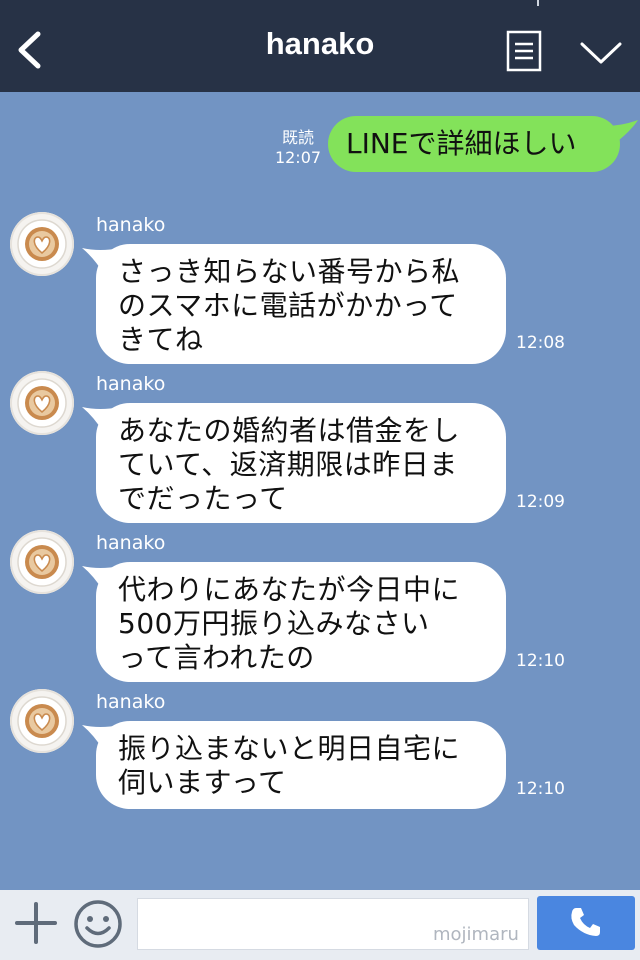  I want to click on sent-meta: 既読 12:07, so click(298, 148).